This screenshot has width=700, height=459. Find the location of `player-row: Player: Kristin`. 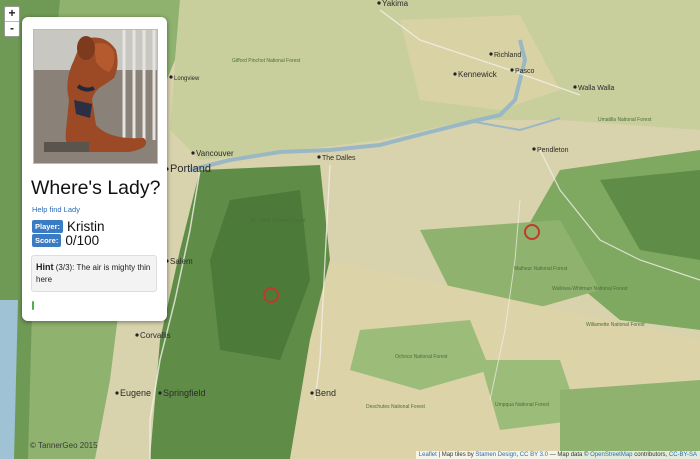

player-row: Player: Kristin is located at coordinates (68, 226).